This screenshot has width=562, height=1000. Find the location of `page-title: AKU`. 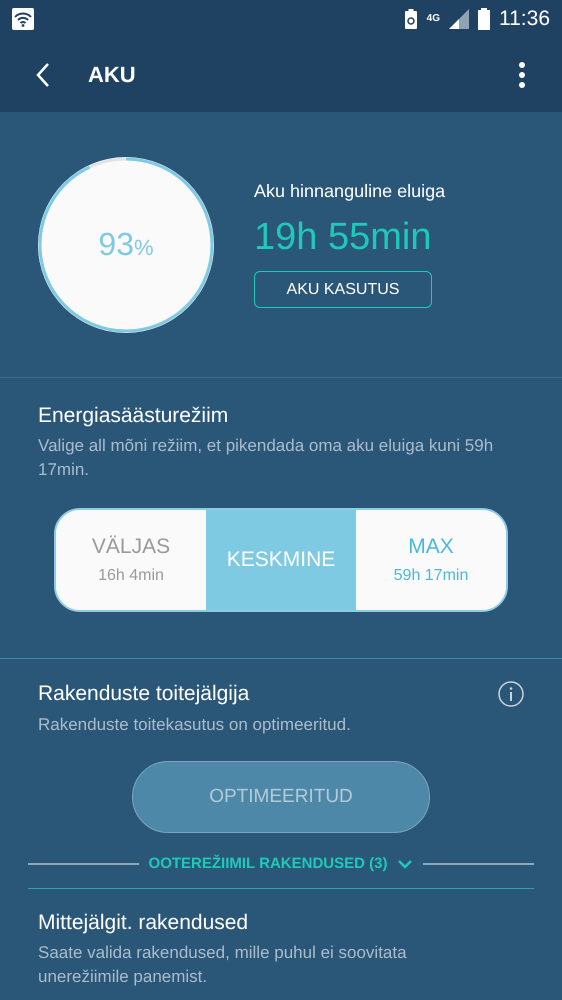

page-title: AKU is located at coordinates (112, 75).